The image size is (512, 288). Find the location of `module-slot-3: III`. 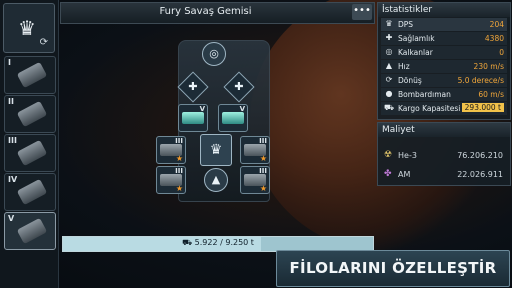

module-slot-3: III is located at coordinates (30, 153).